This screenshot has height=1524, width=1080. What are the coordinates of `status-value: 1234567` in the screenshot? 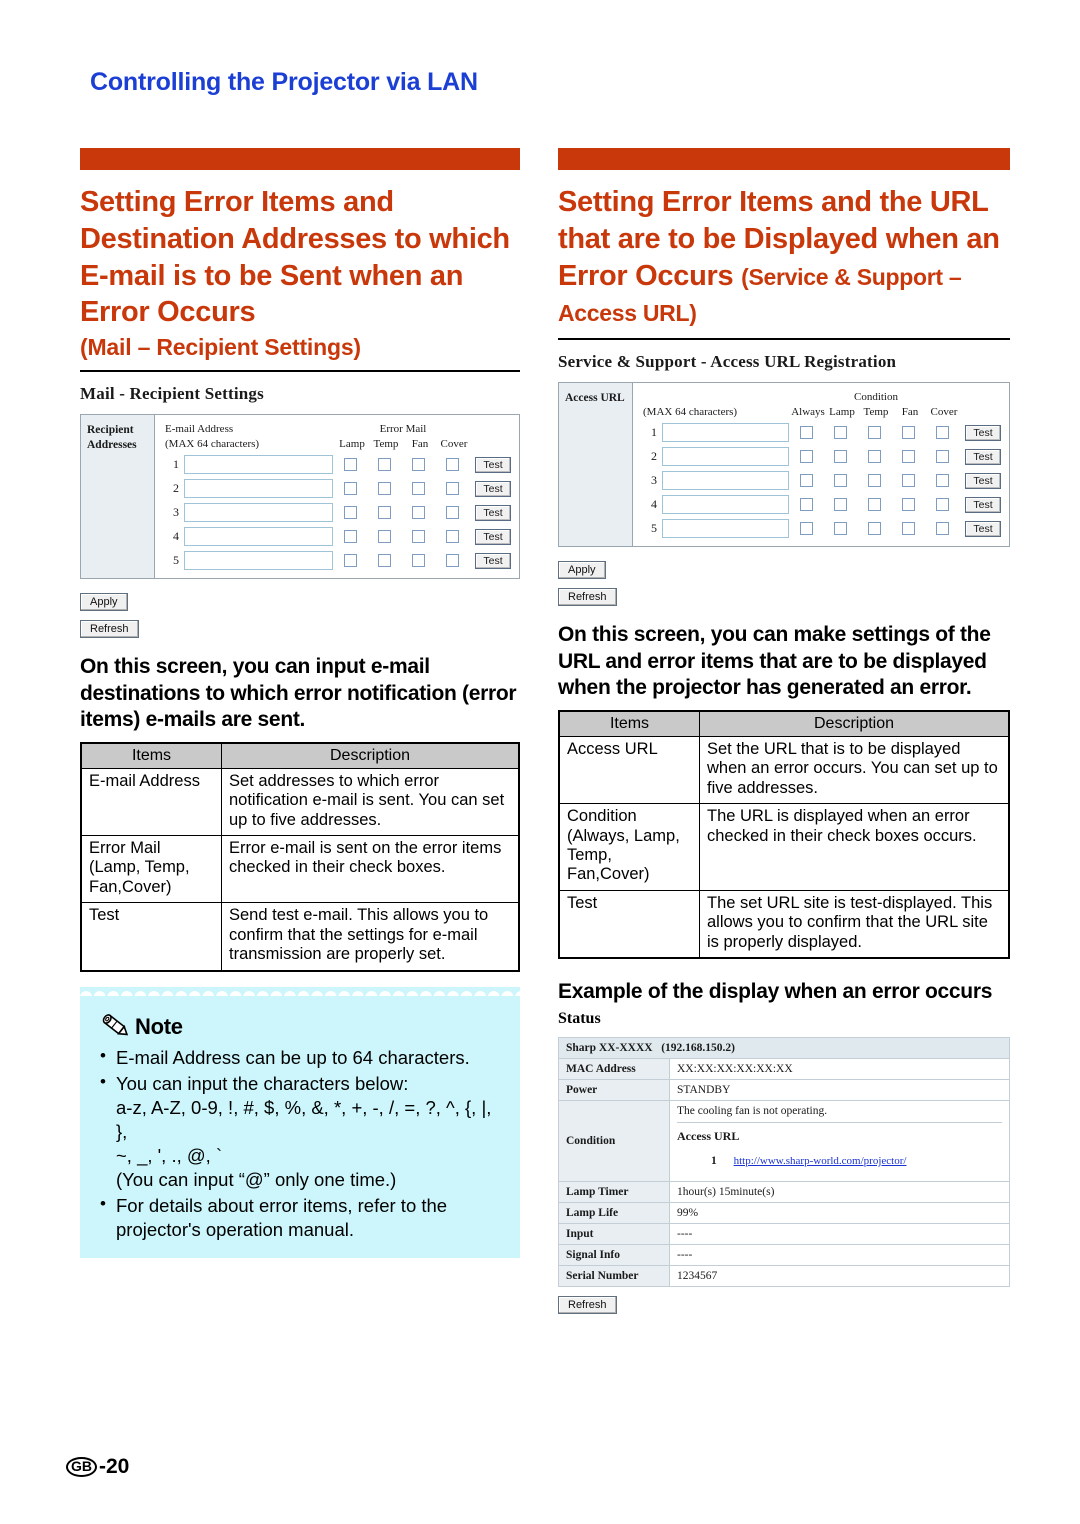 It's located at (839, 1275).